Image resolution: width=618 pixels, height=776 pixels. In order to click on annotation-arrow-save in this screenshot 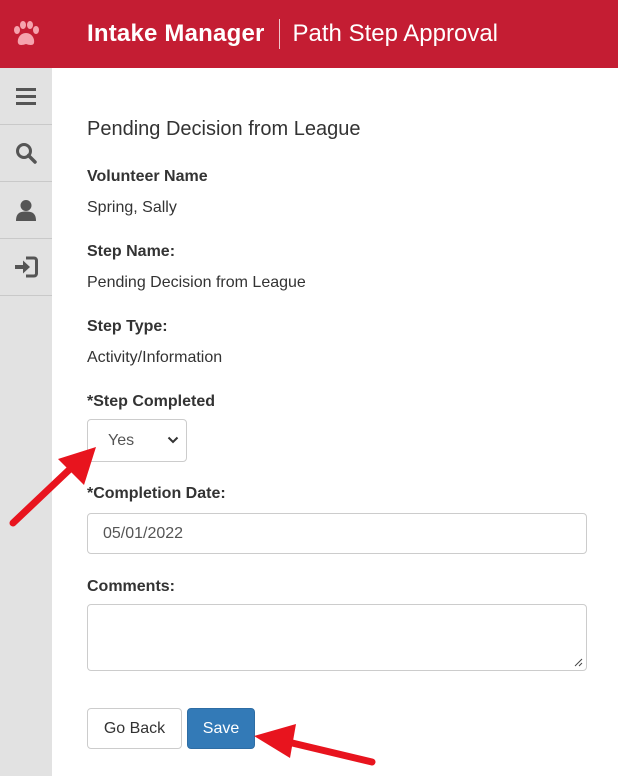, I will do `click(315, 745)`.